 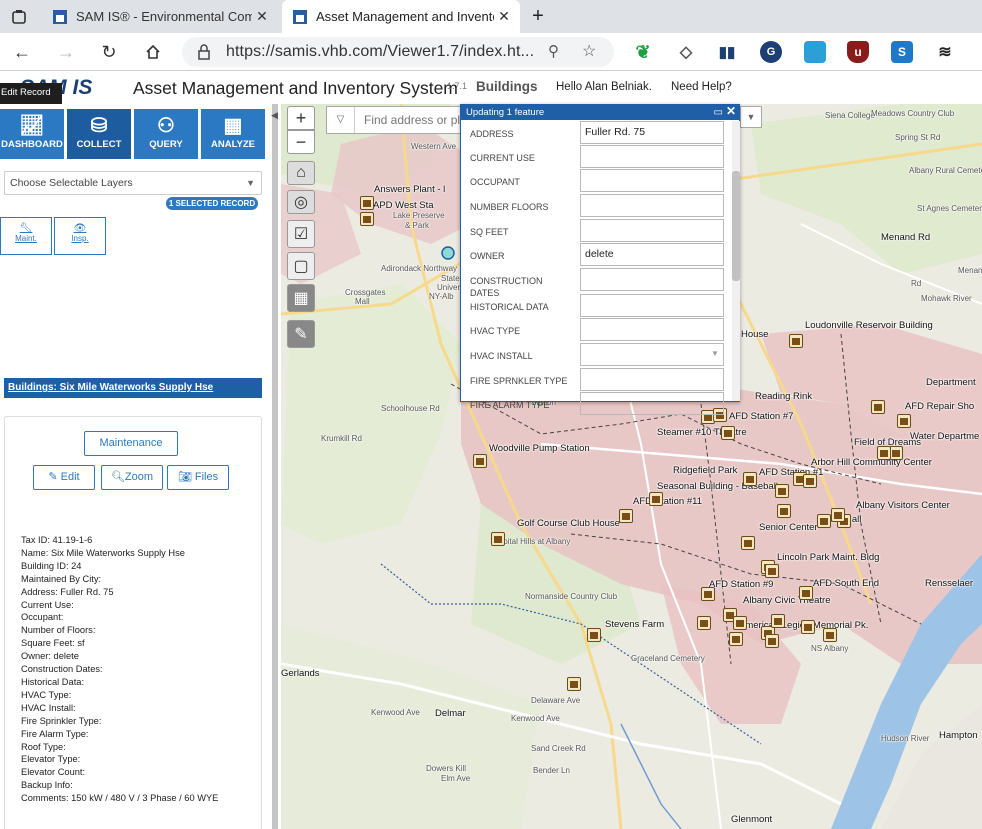 I want to click on new-tab-button: +, so click(x=538, y=16).